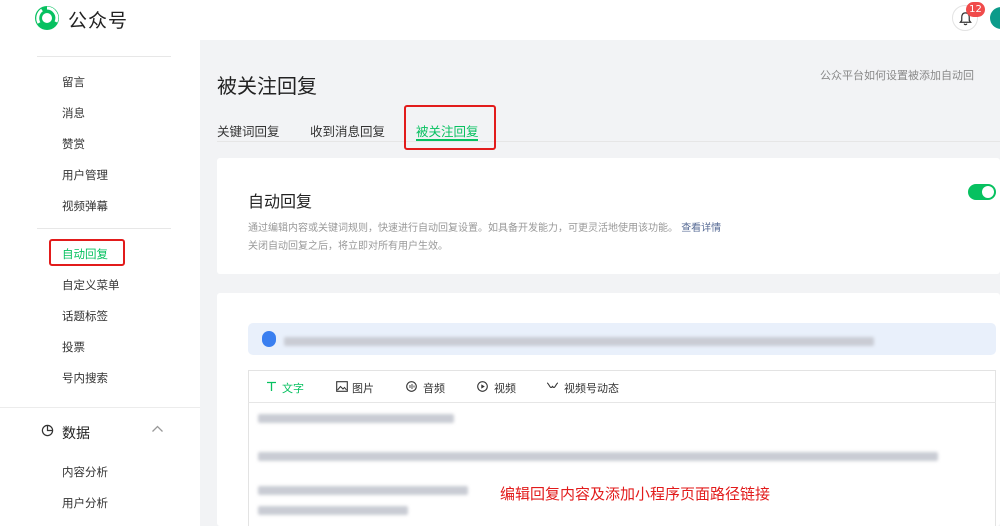 The height and width of the screenshot is (526, 1000). What do you see at coordinates (591, 388) in the screenshot?
I see `editor-tab-channels: 视频号动态` at bounding box center [591, 388].